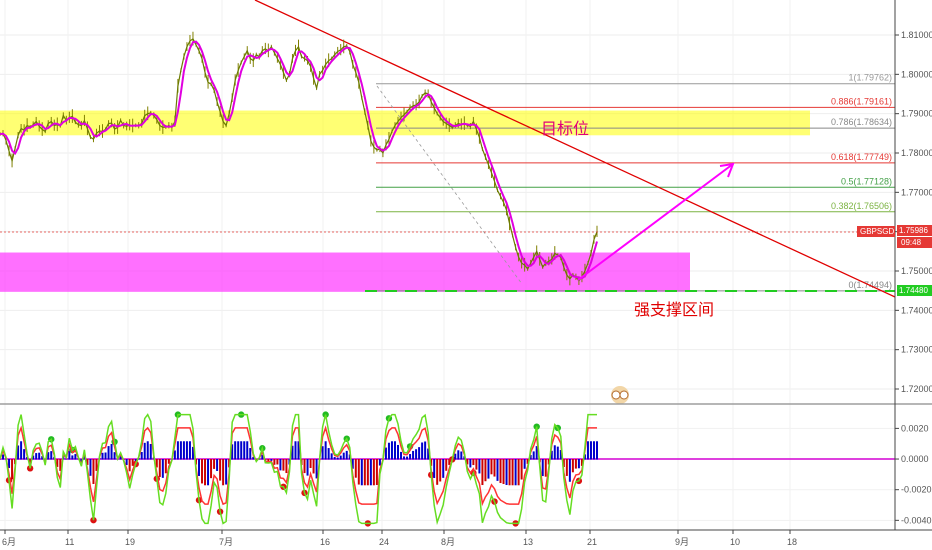 The height and width of the screenshot is (550, 932). What do you see at coordinates (620, 395) in the screenshot?
I see `events-icon` at bounding box center [620, 395].